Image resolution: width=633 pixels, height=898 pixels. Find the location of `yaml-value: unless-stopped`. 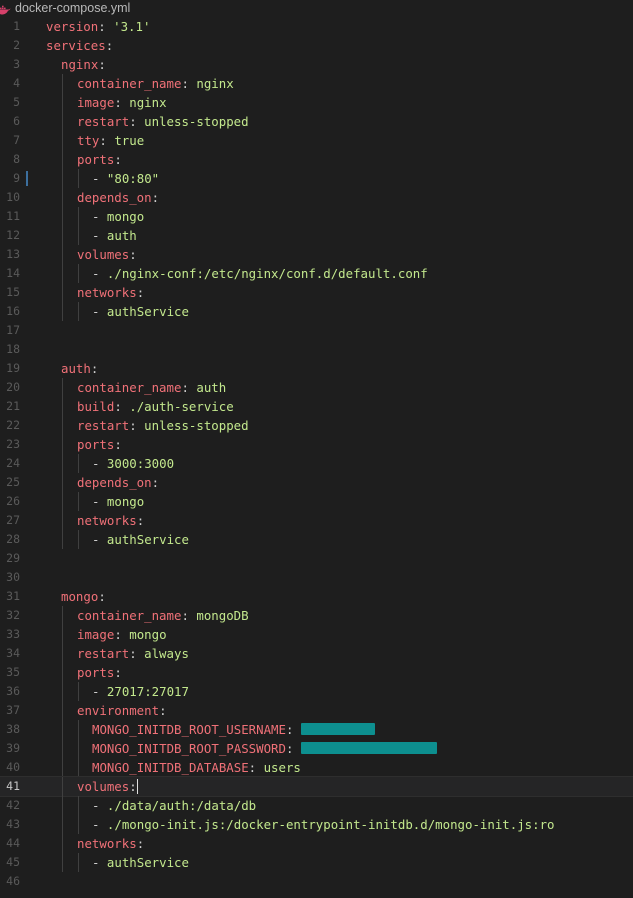

yaml-value: unless-stopped is located at coordinates (196, 425).